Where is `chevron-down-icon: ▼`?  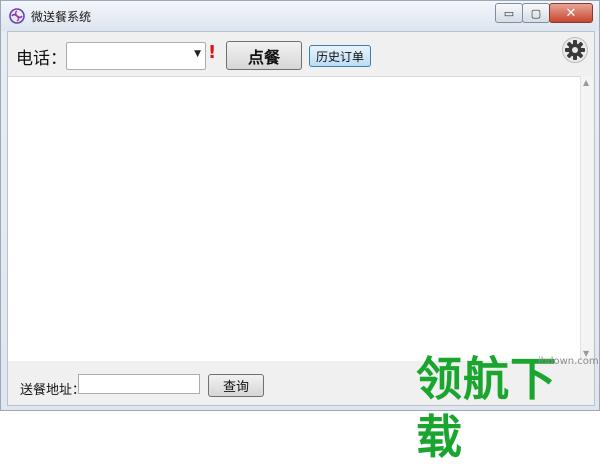
chevron-down-icon: ▼ is located at coordinates (197, 54).